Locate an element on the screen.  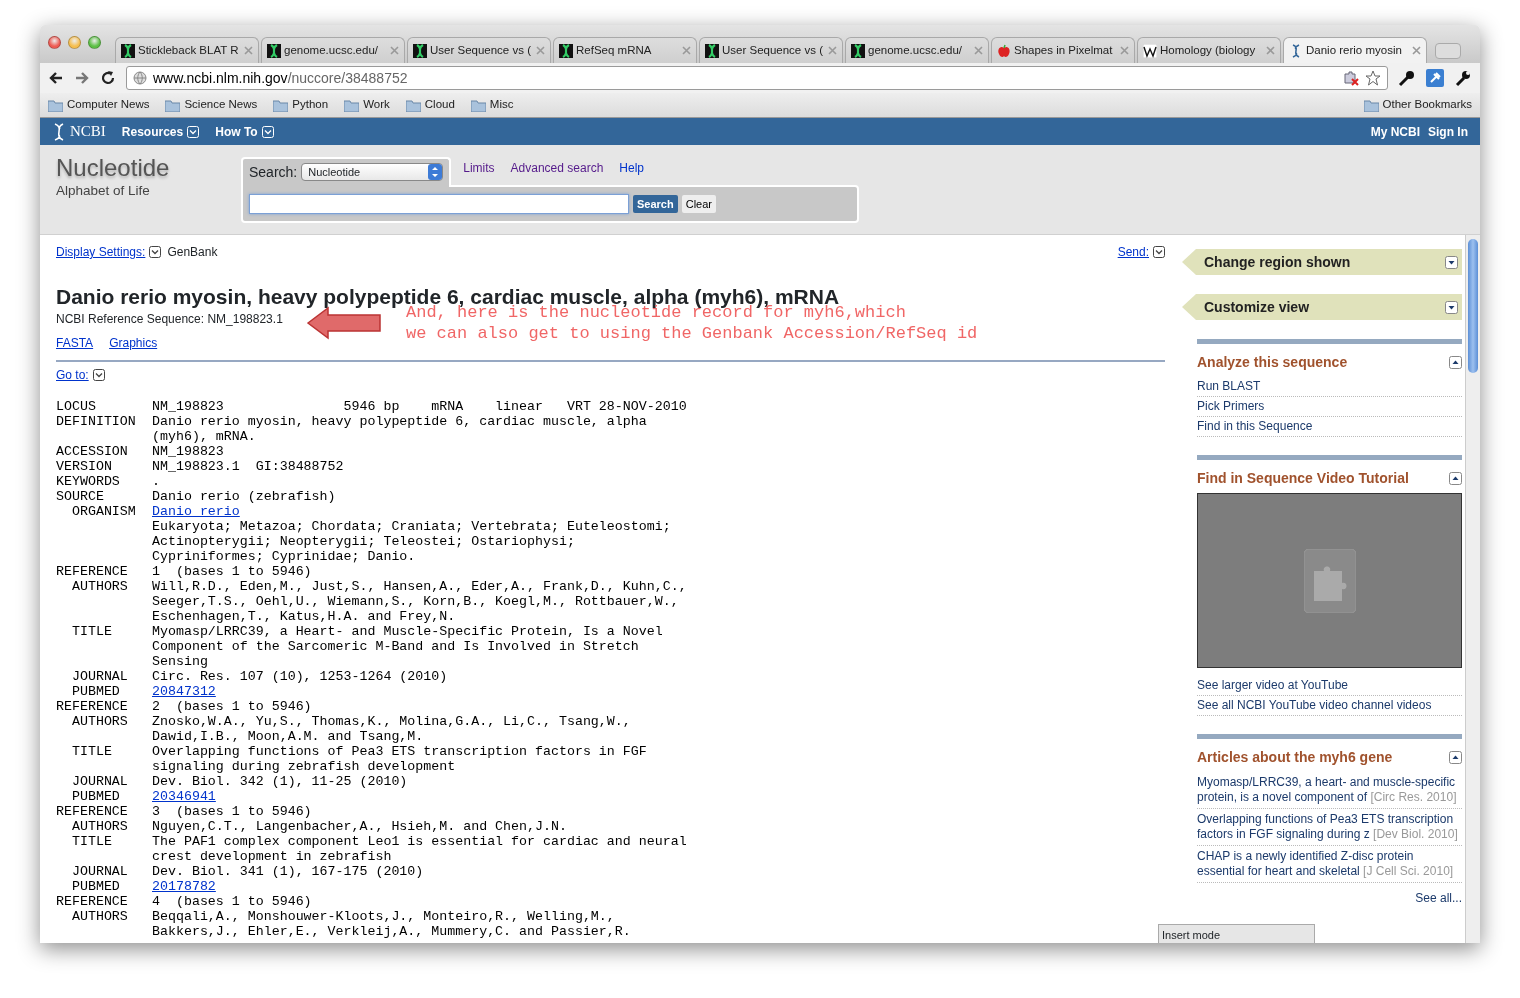
zoom-window-button is located at coordinates (94, 42).